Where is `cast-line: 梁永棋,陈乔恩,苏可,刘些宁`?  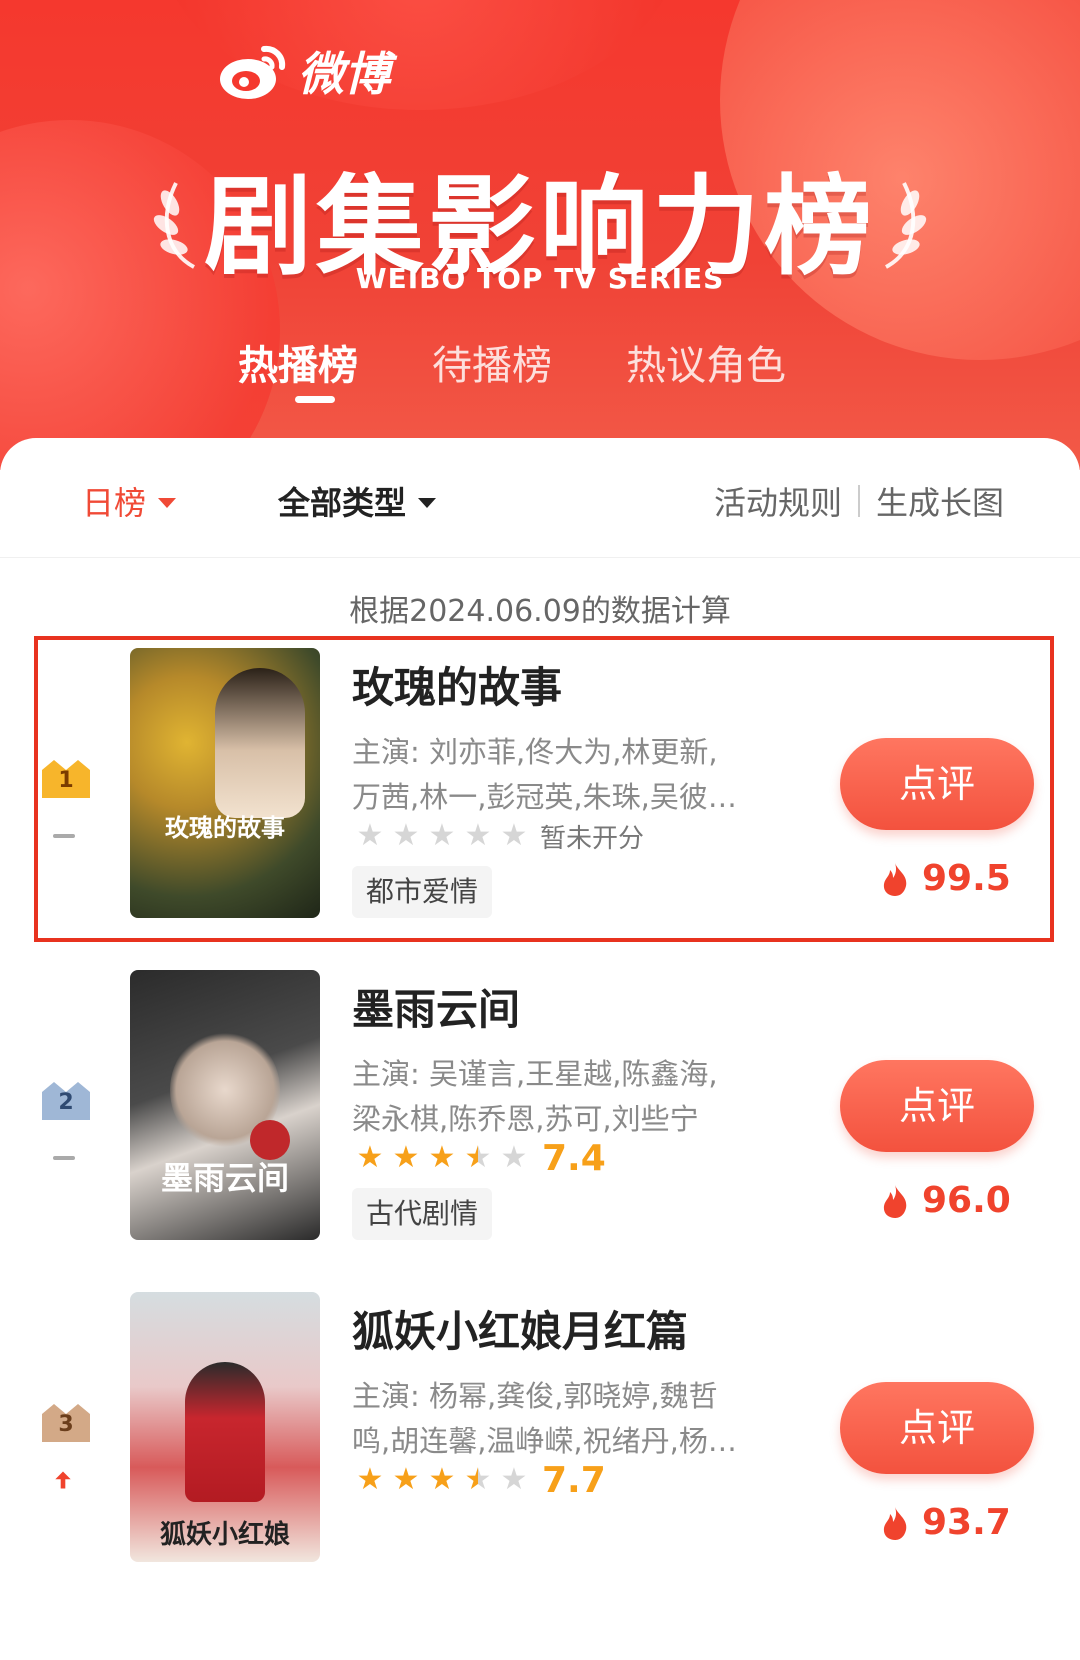
cast-line: 梁永棋,陈乔恩,苏可,刘些宁 is located at coordinates (525, 1119).